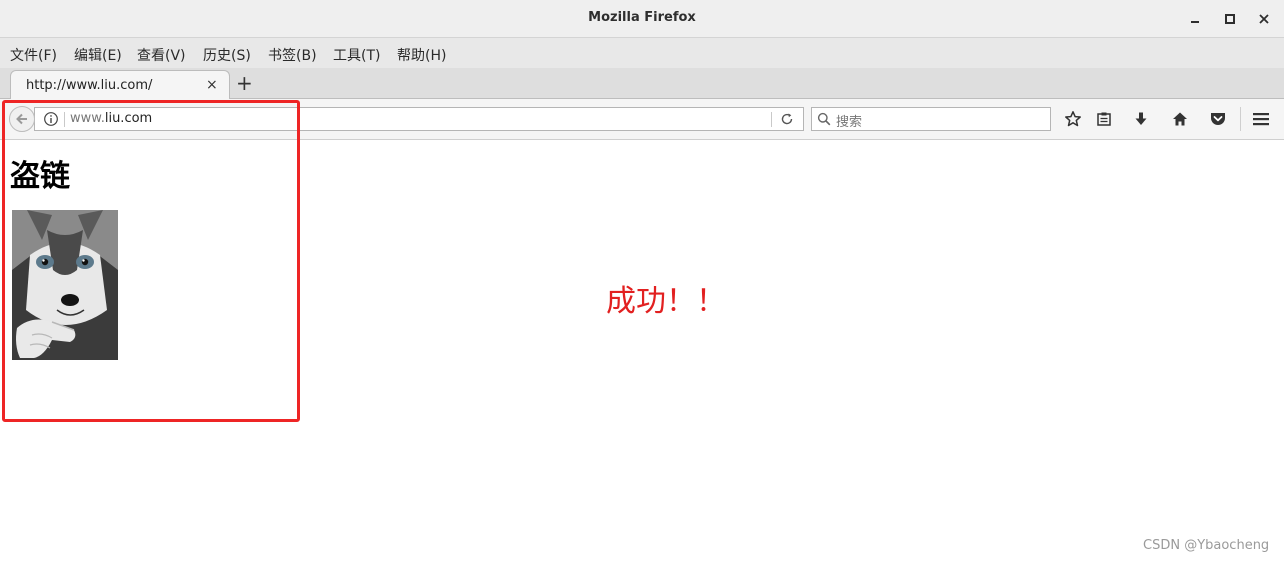 The height and width of the screenshot is (564, 1284). I want to click on download-arrow-icon, so click(1141, 118).